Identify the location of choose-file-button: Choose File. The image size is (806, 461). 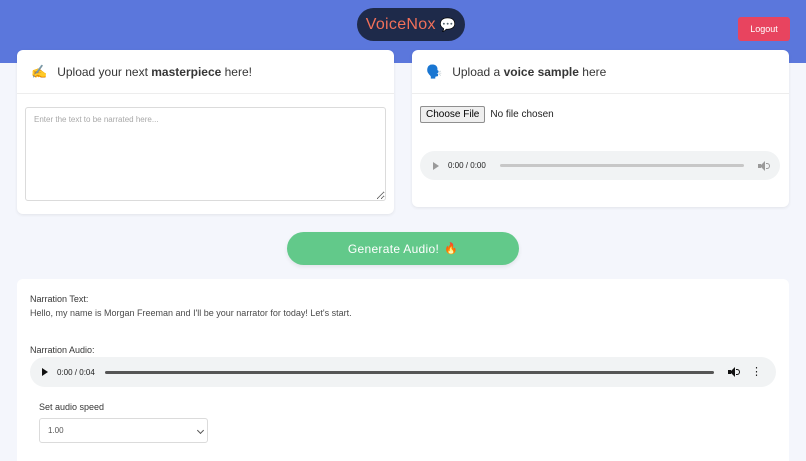
(453, 114).